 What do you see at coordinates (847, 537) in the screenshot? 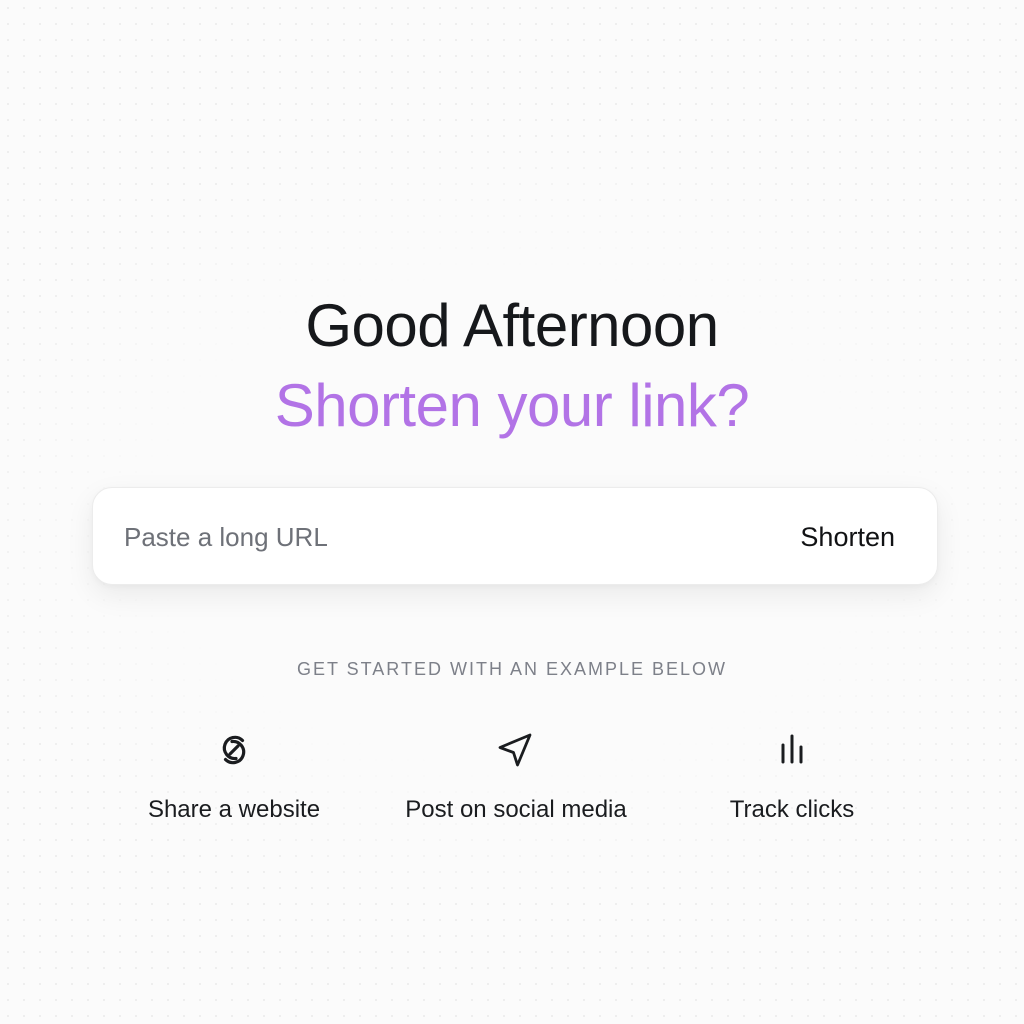
I see `shorten-button: Shorten` at bounding box center [847, 537].